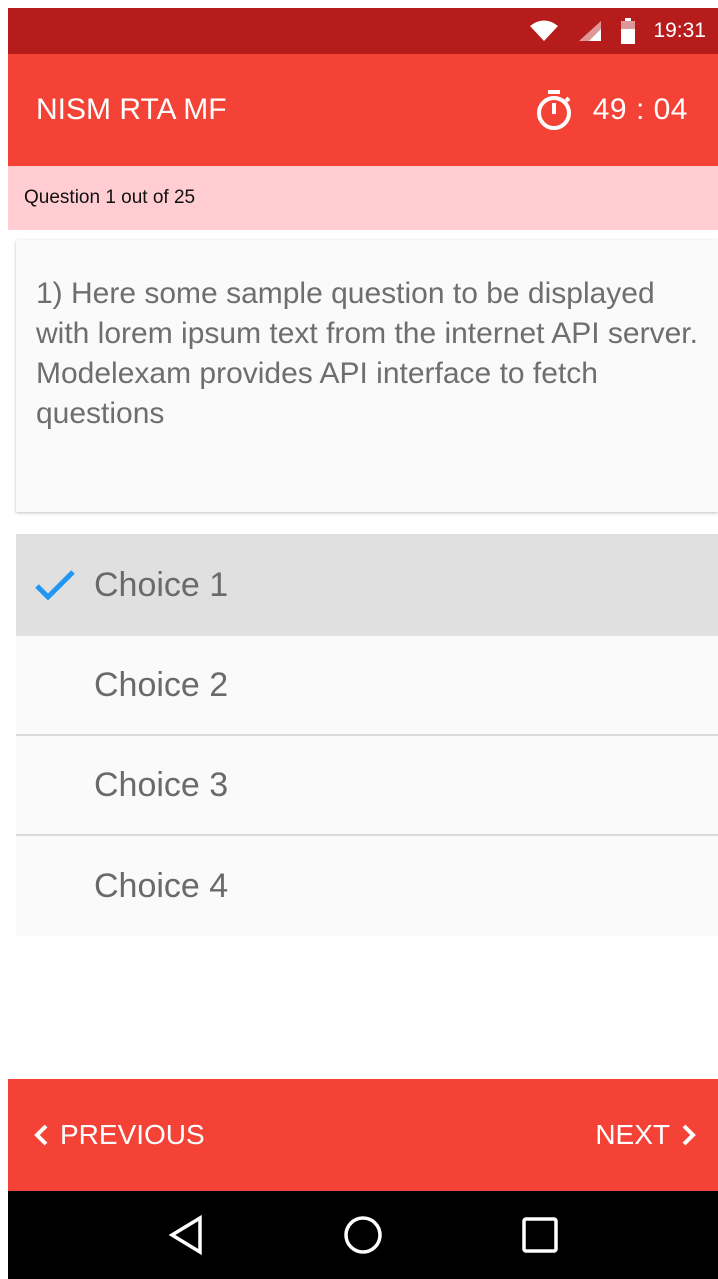 The width and height of the screenshot is (718, 1279). I want to click on question-navigation: PREVIOUS NEXT, so click(363, 1135).